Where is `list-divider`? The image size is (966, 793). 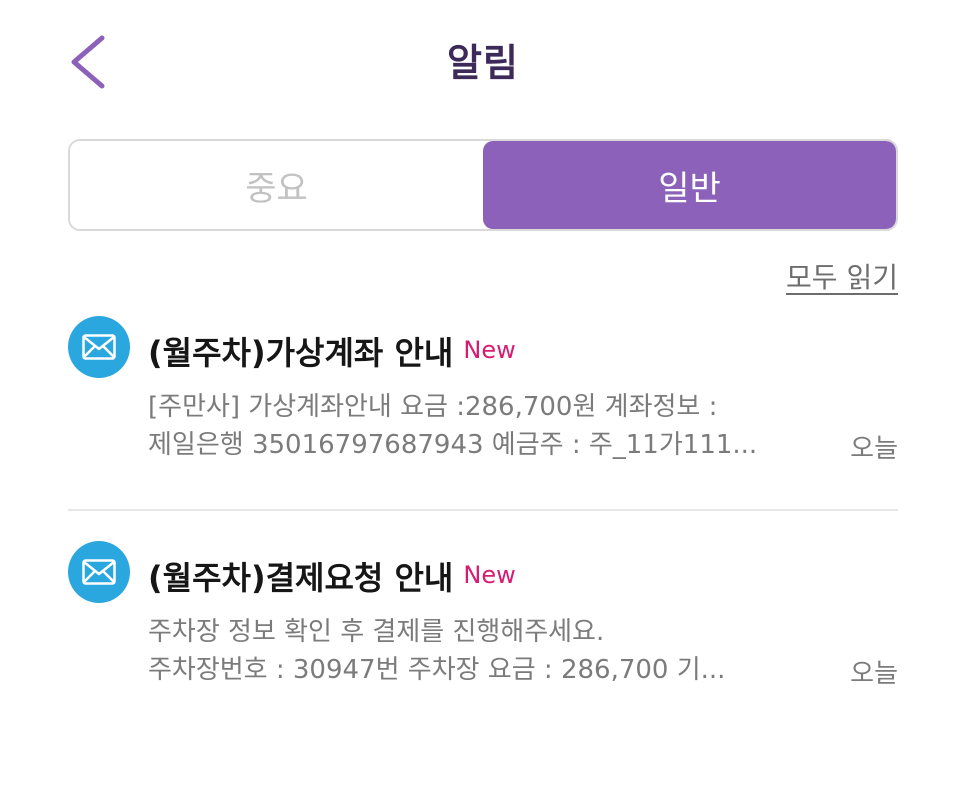
list-divider is located at coordinates (483, 510).